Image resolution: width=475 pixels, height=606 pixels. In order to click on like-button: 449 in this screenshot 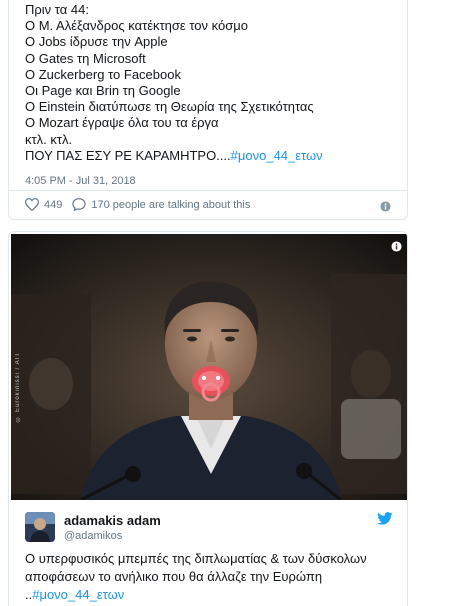, I will do `click(43, 204)`.